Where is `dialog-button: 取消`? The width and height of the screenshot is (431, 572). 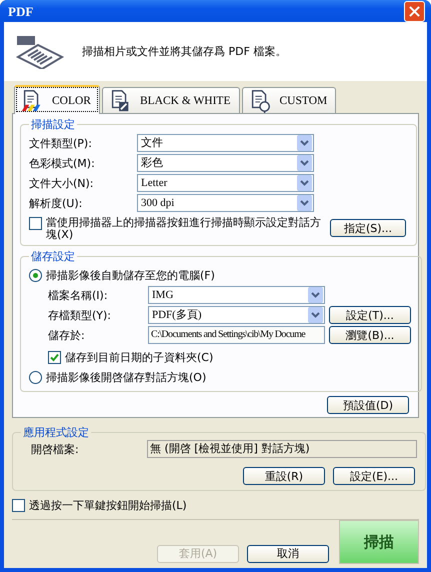 dialog-button: 取消 is located at coordinates (288, 554).